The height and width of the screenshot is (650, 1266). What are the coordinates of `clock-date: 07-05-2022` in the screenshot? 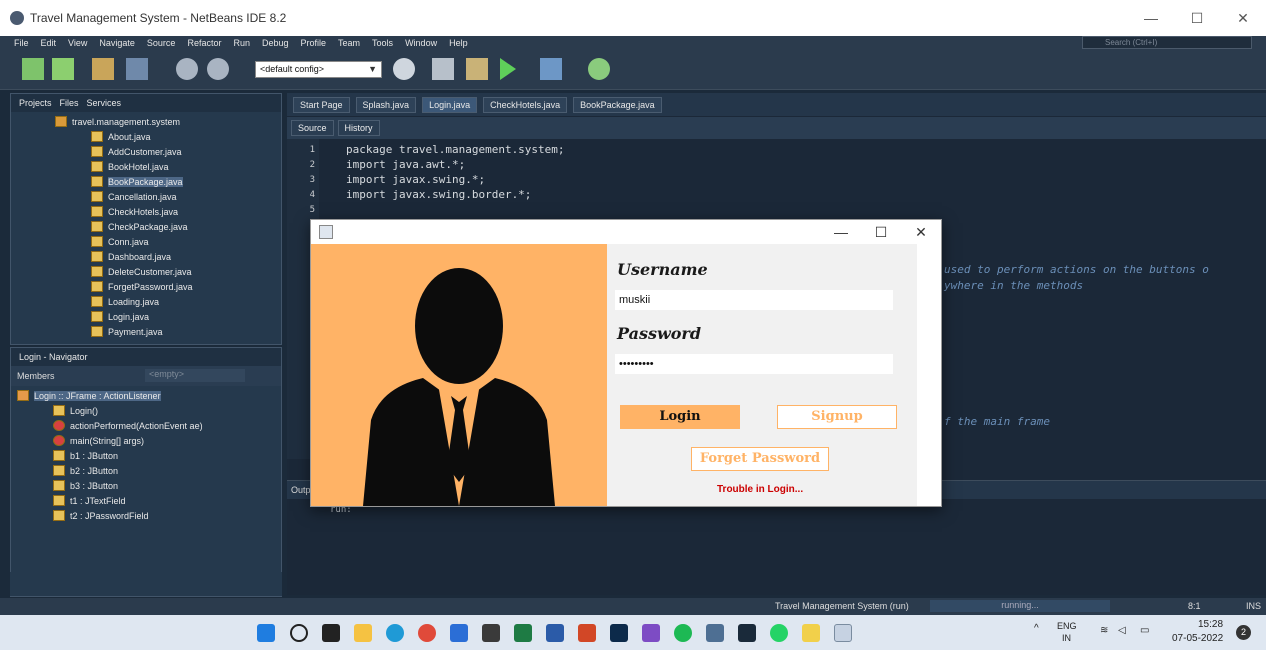 It's located at (1197, 638).